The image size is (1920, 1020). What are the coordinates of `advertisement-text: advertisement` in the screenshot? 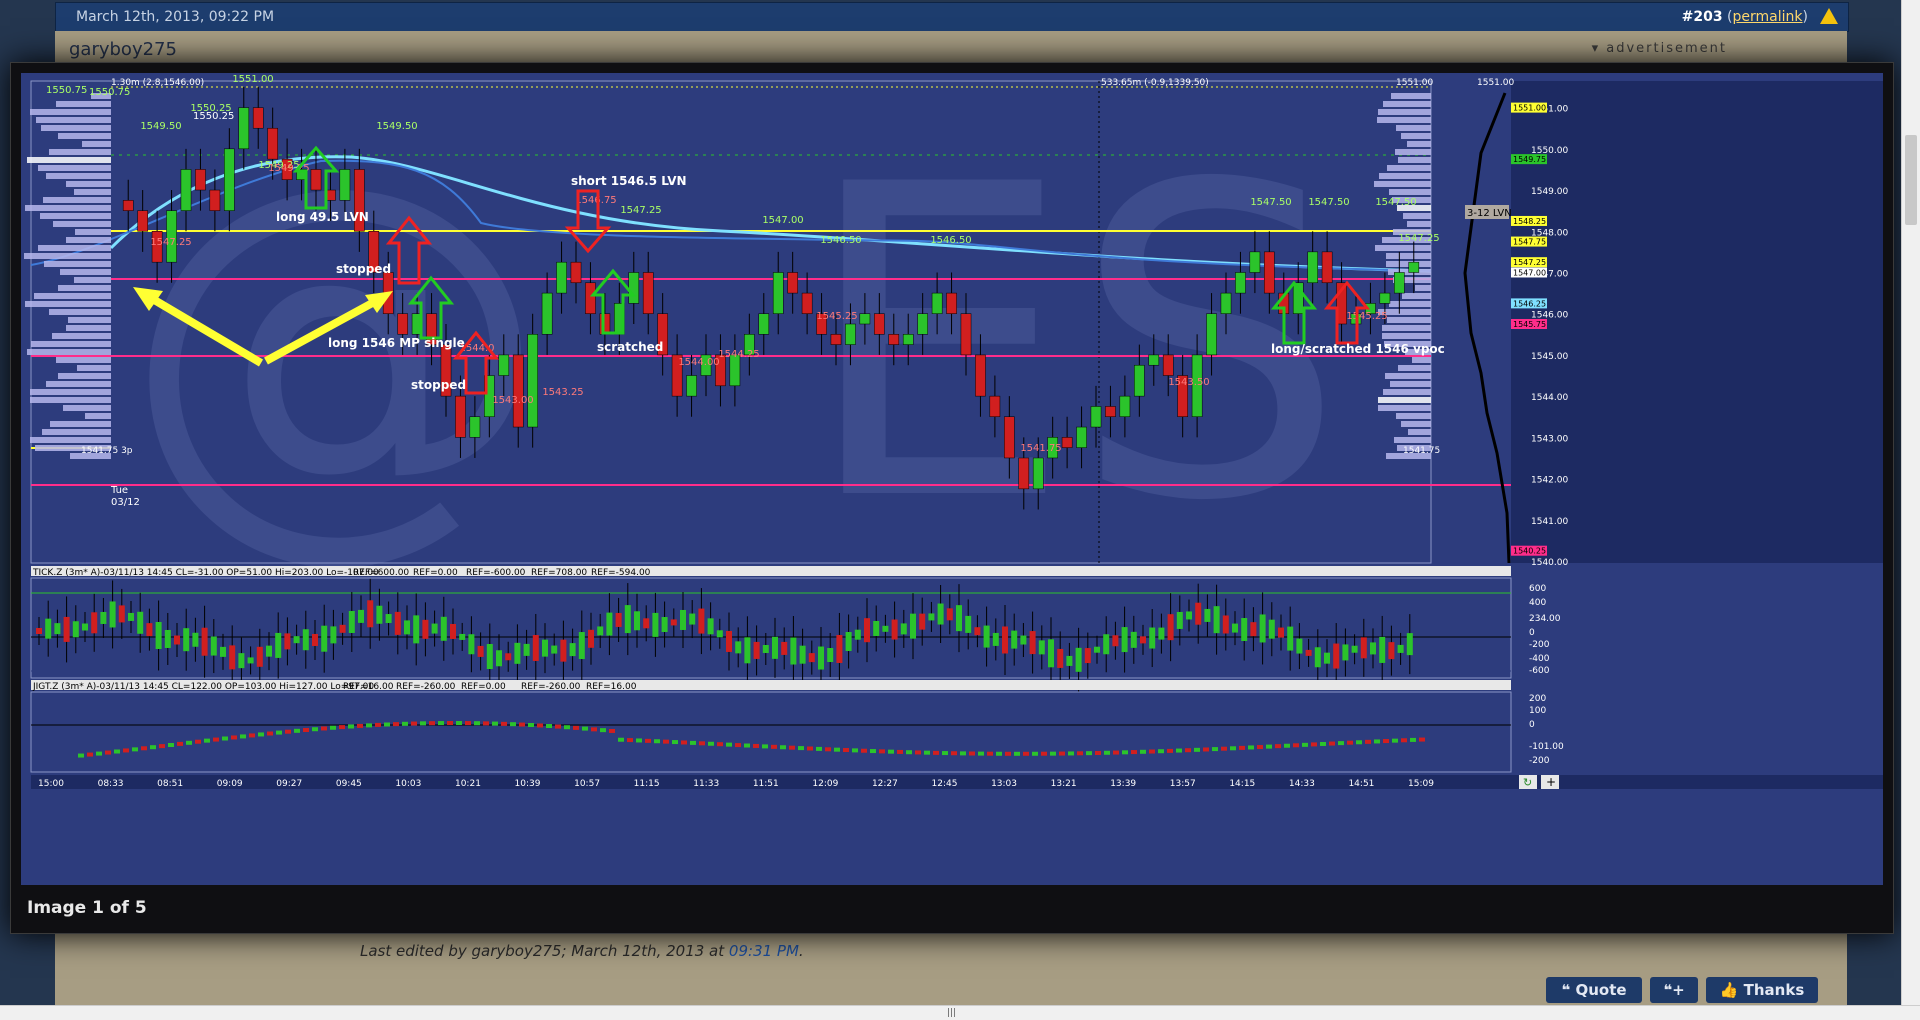 It's located at (1666, 48).